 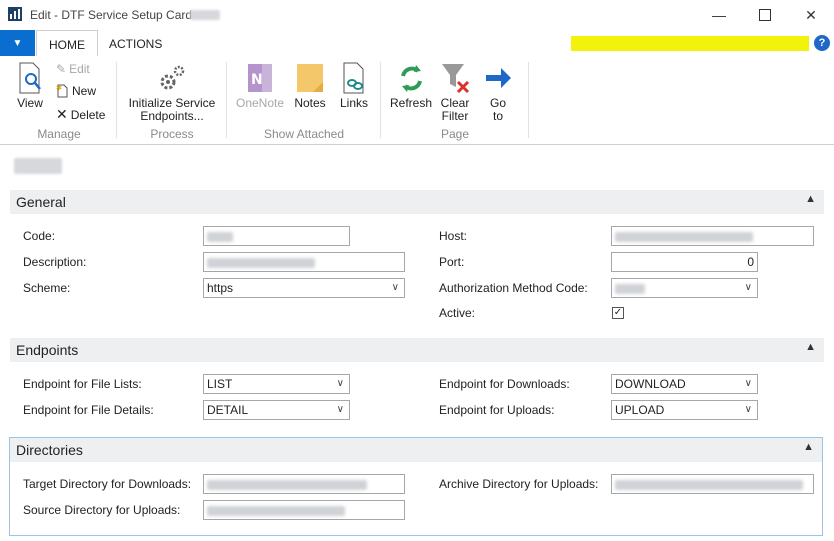 What do you see at coordinates (61, 69) in the screenshot?
I see `pencil-icon: ✎` at bounding box center [61, 69].